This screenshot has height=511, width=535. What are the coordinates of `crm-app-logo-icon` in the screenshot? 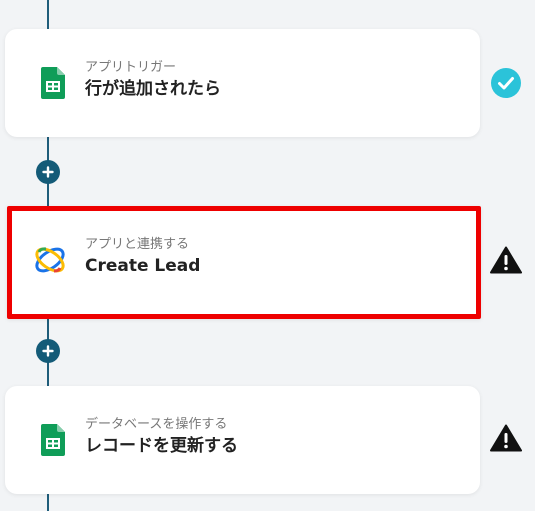 It's located at (50, 260).